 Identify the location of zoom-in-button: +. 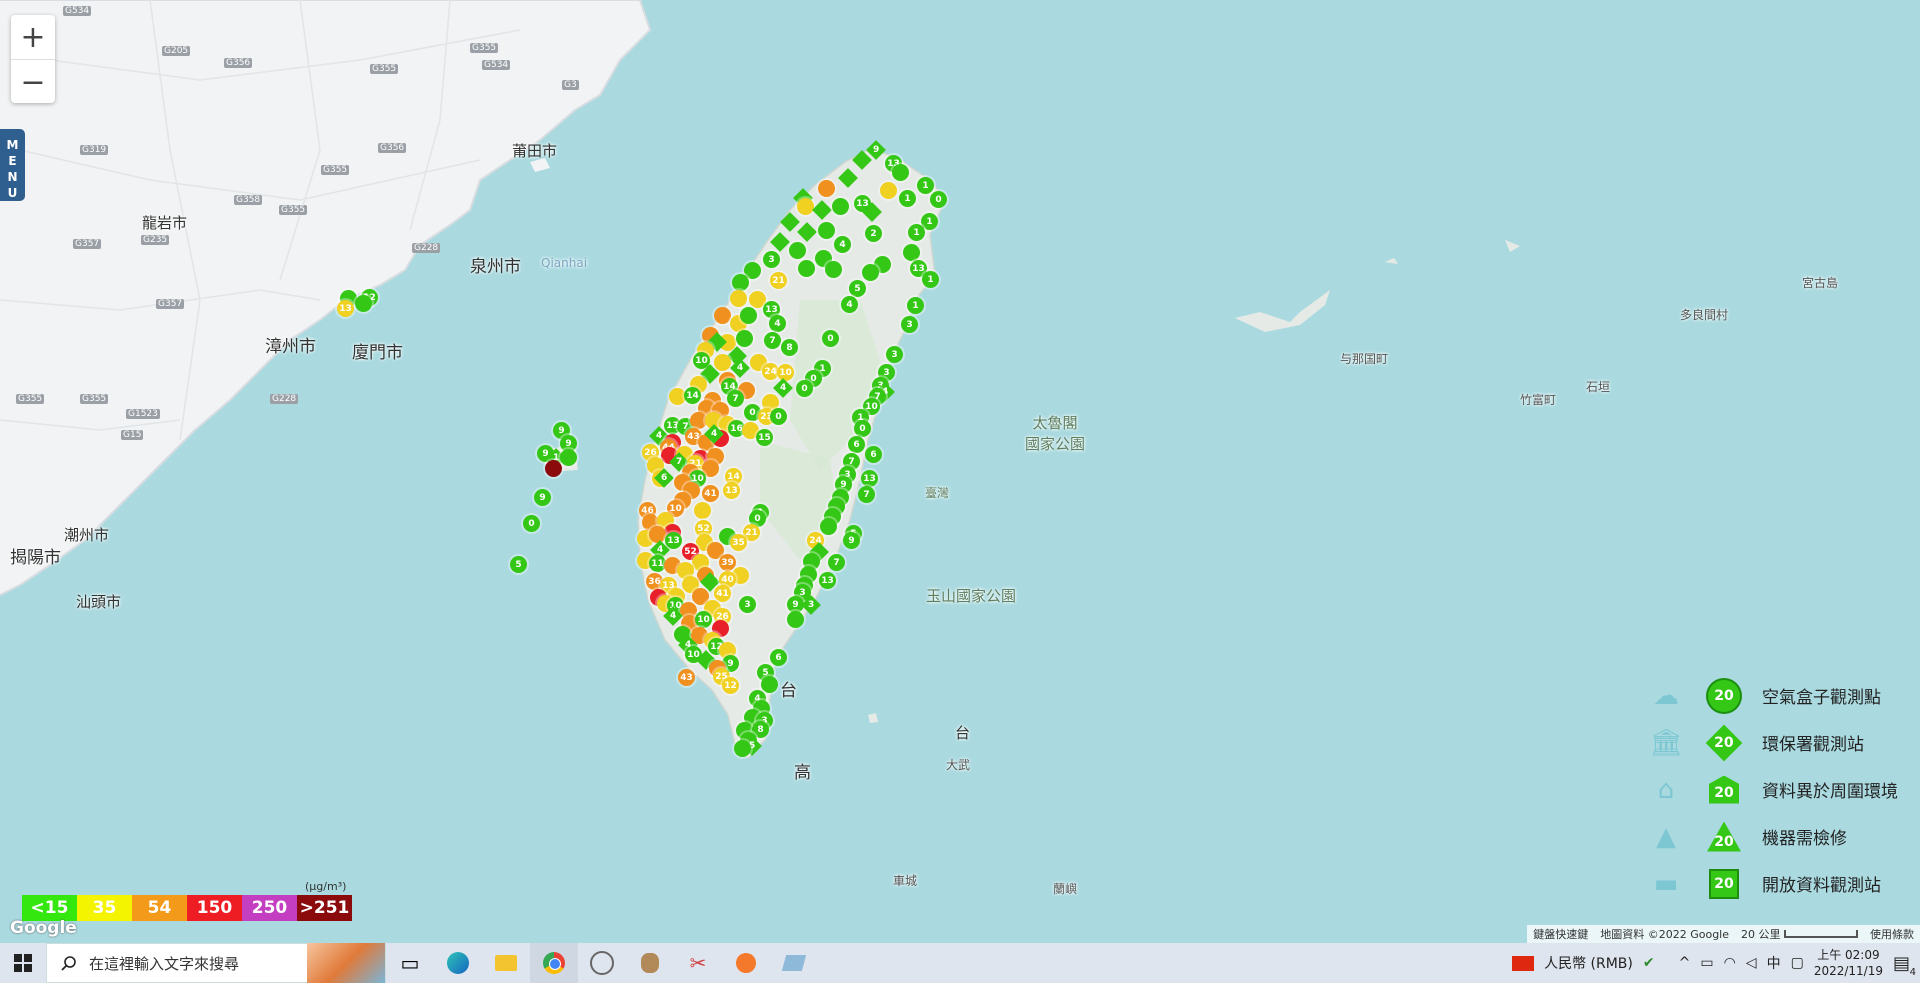
(33, 37).